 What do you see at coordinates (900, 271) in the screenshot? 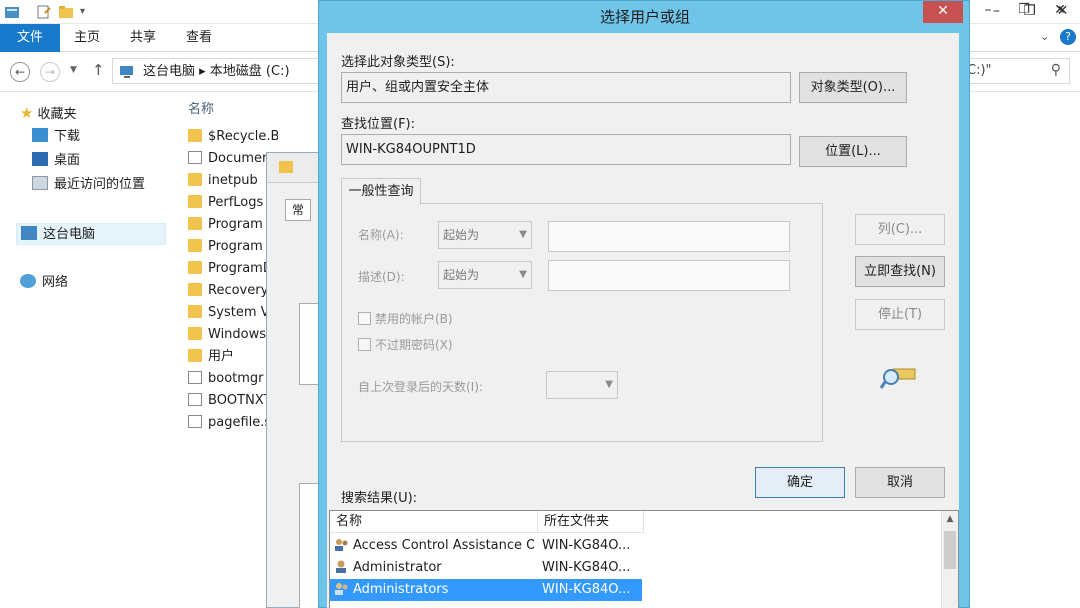
I see `find-now-button: 立即查找(N)` at bounding box center [900, 271].